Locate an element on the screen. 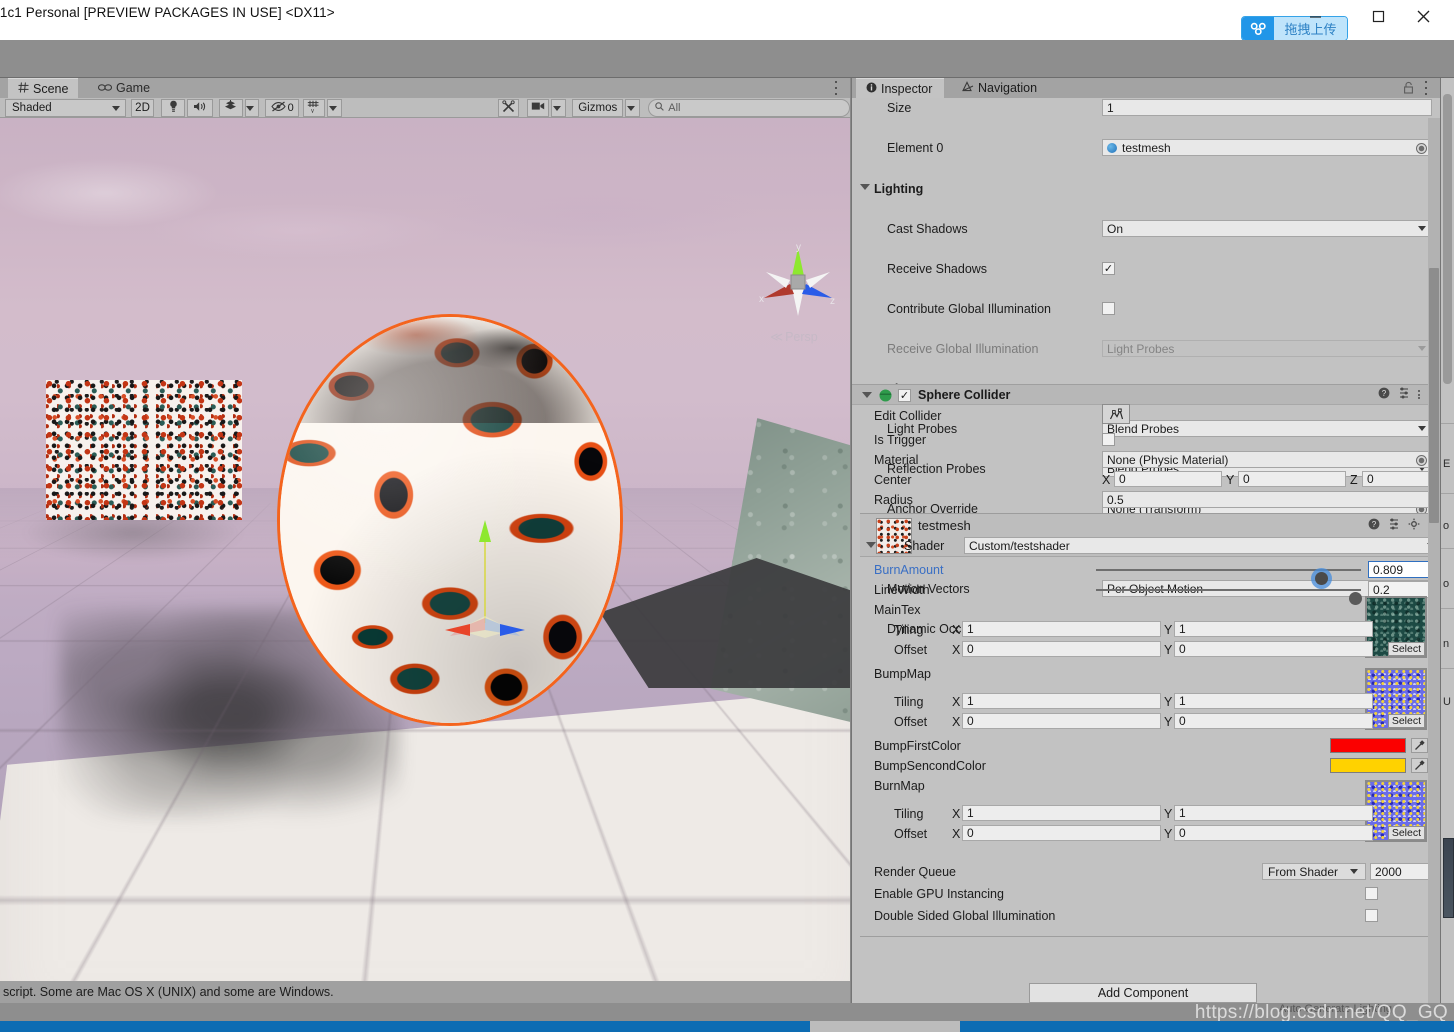 This screenshot has height=1032, width=1454. center-z-field: 0 is located at coordinates (1397, 479).